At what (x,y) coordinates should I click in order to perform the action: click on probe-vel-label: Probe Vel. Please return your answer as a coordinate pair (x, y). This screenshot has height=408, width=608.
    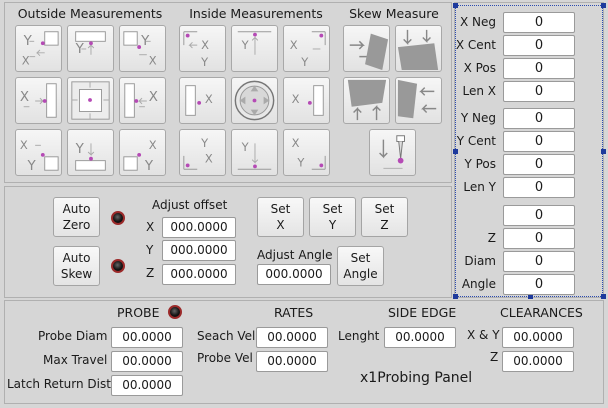
    Looking at the image, I should click on (225, 358).